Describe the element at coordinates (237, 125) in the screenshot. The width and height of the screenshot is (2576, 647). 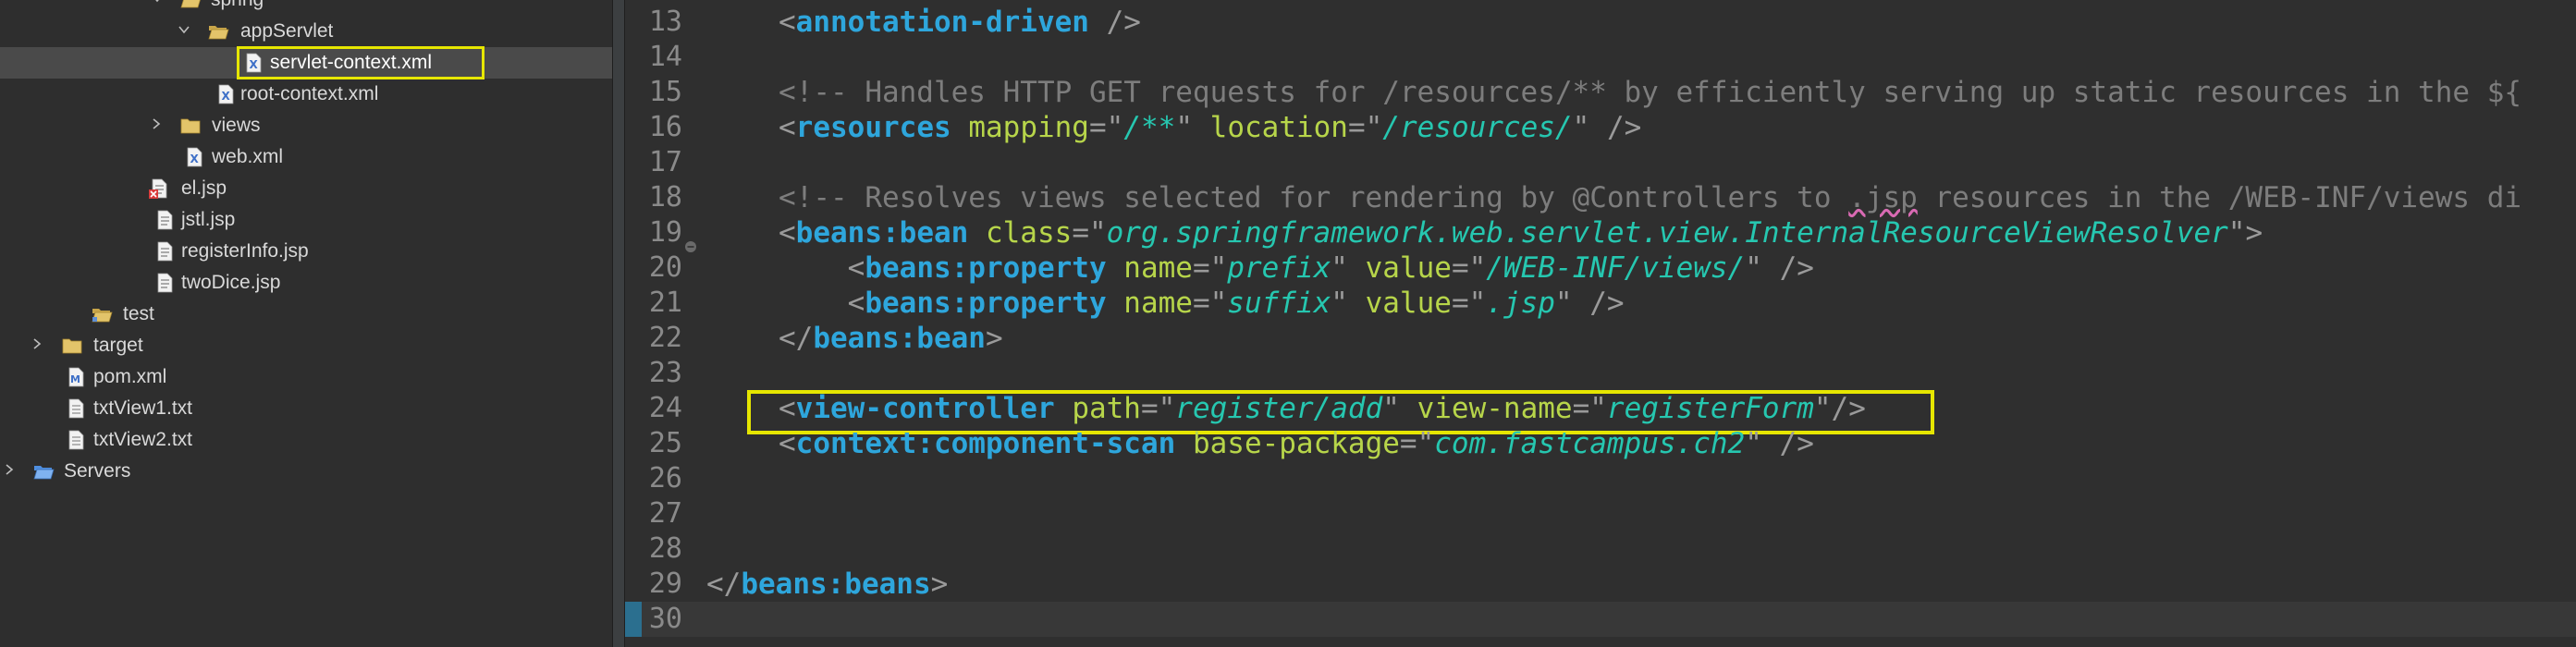
I see `tree-item-label: views` at that location.